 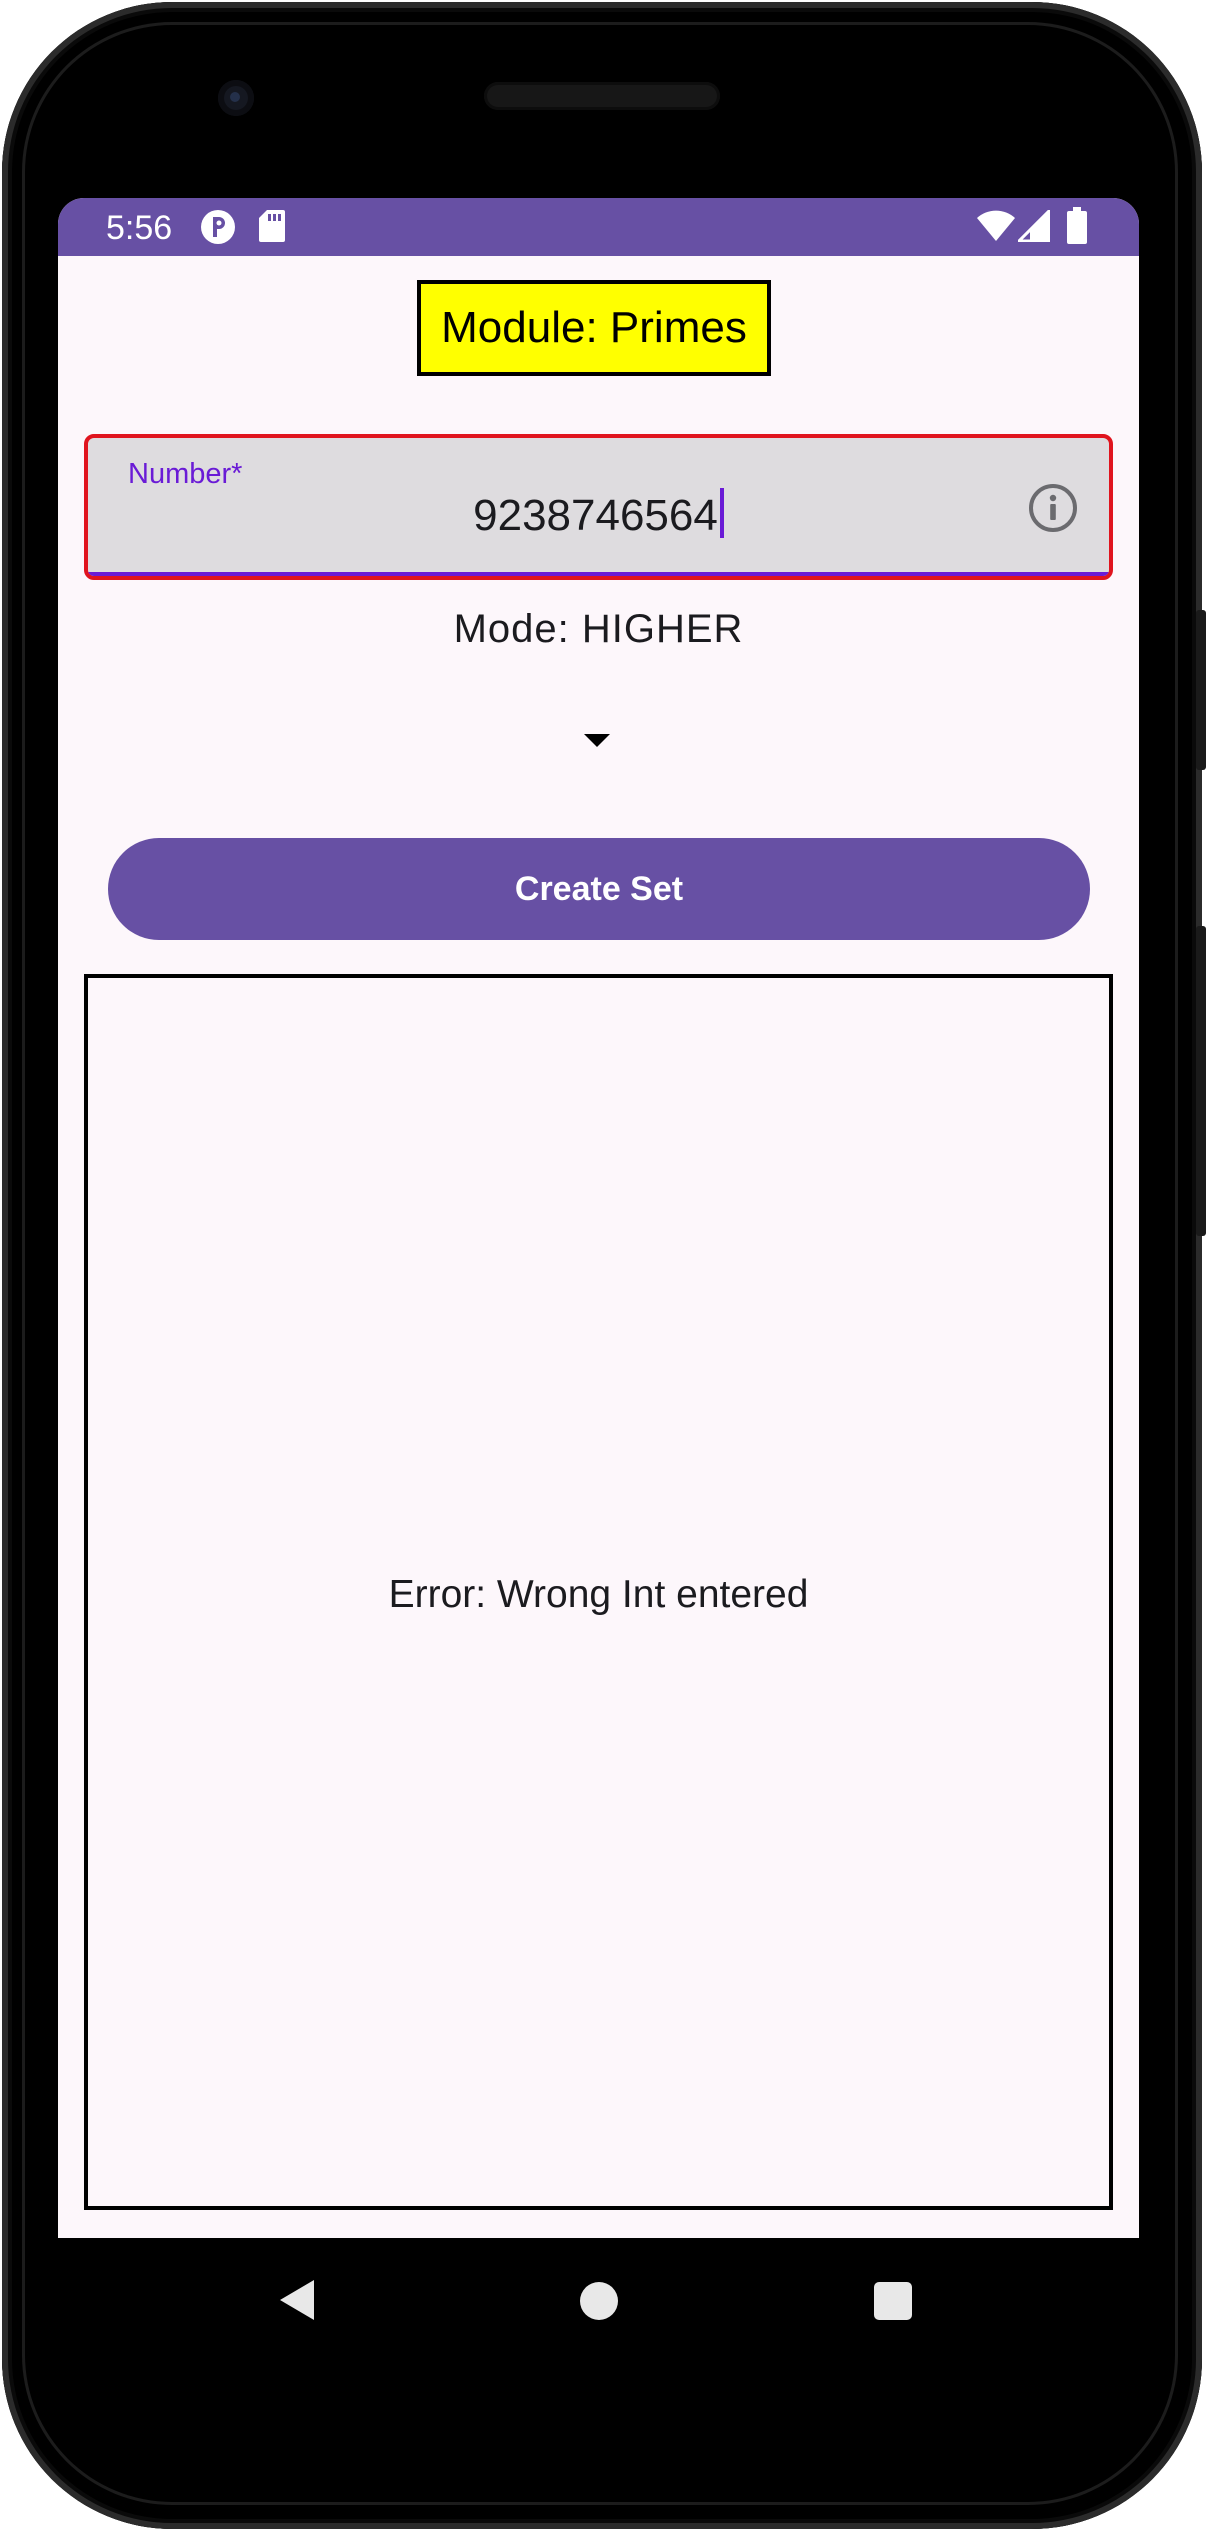 I want to click on module-title: Module: Primes, so click(x=594, y=328).